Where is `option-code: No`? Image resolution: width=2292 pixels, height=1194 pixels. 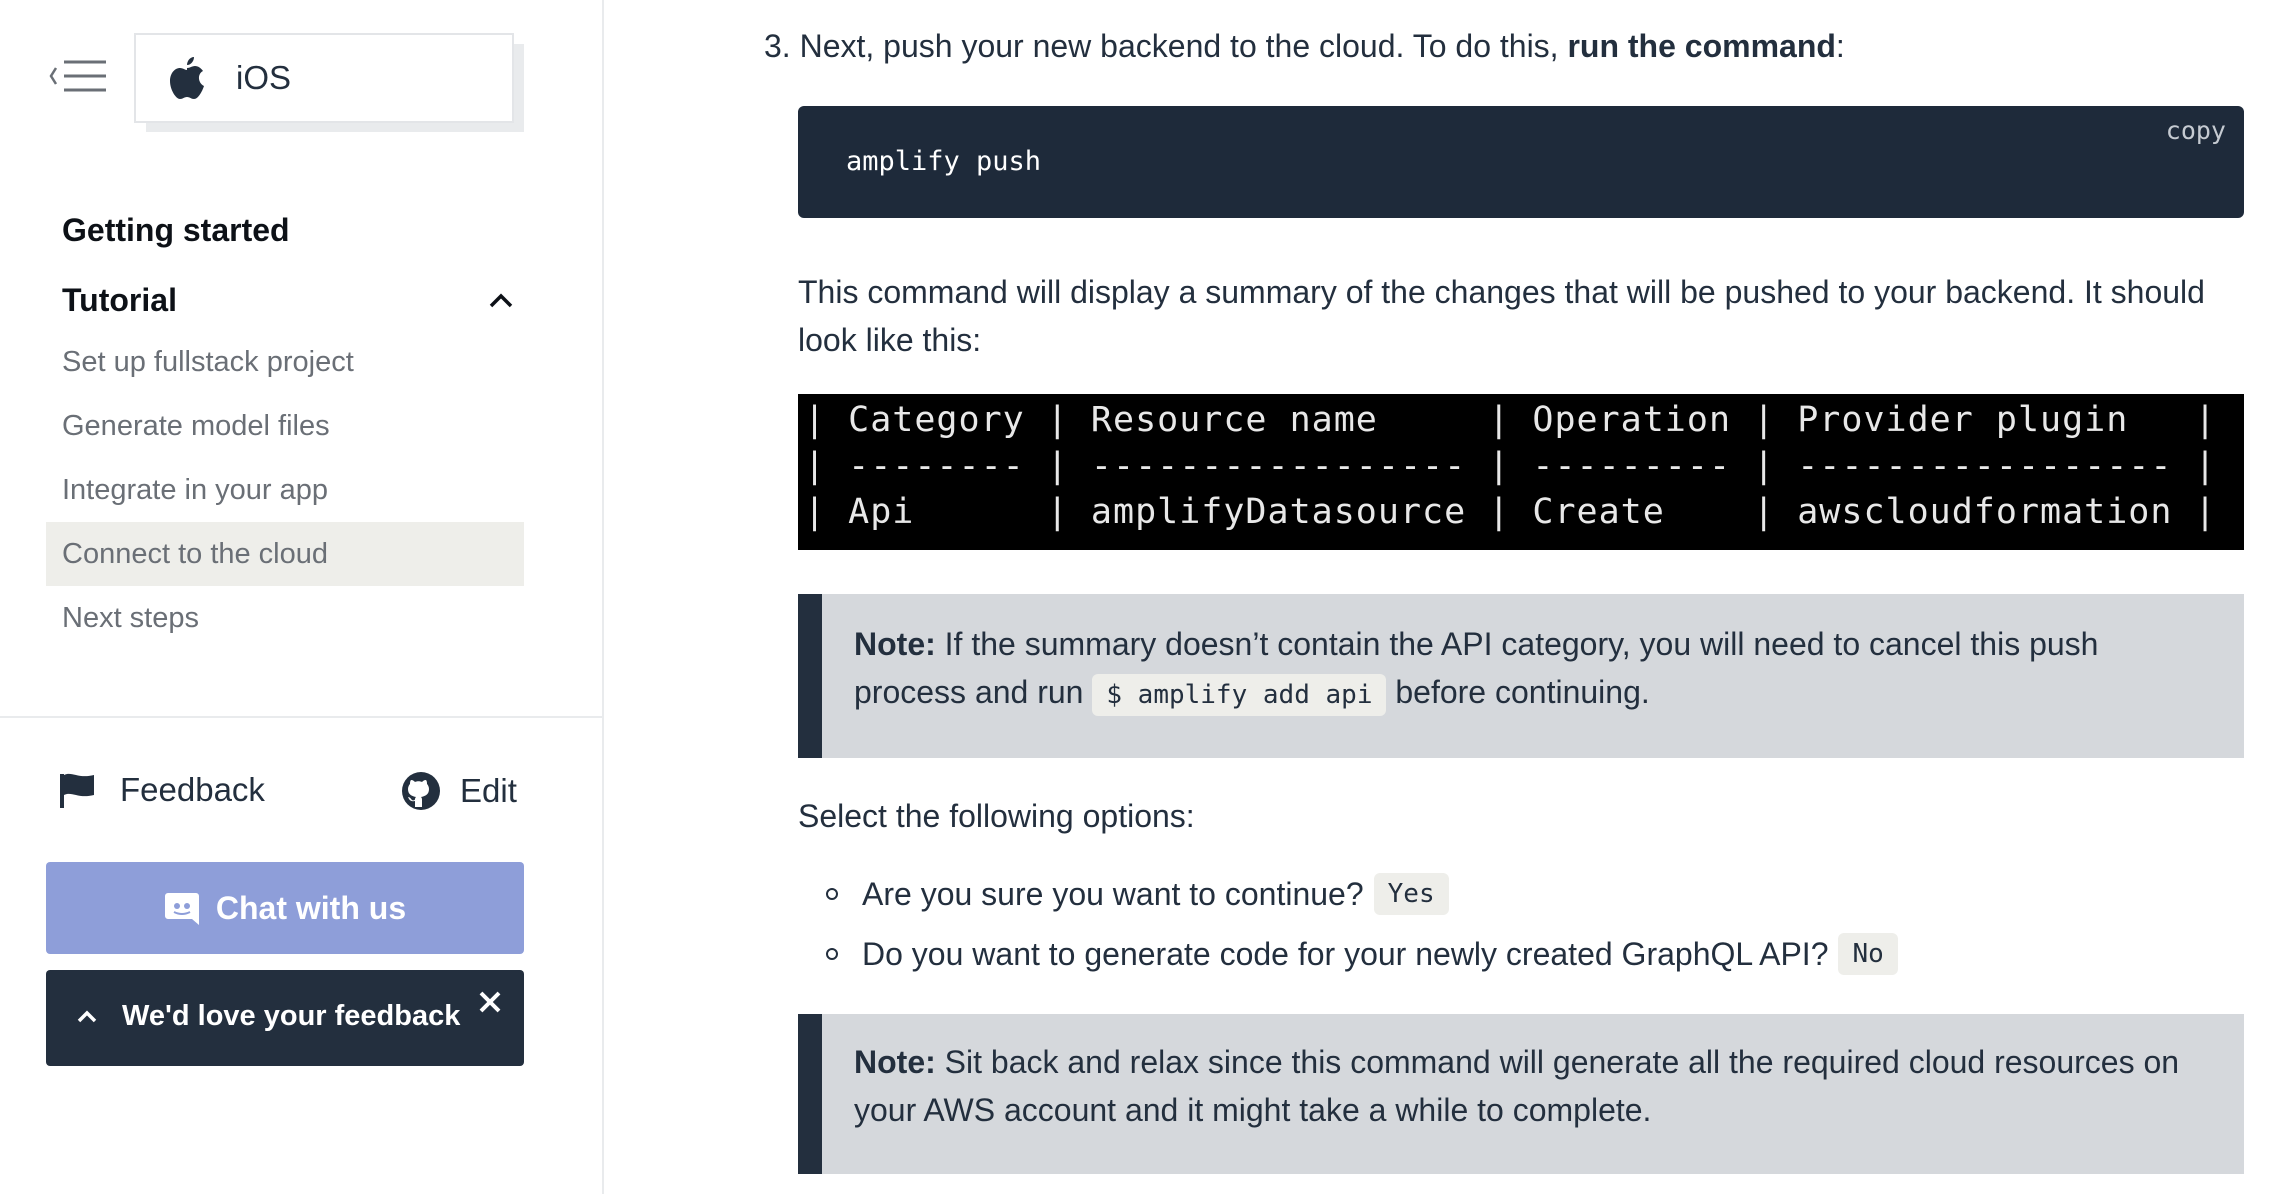
option-code: No is located at coordinates (1868, 954).